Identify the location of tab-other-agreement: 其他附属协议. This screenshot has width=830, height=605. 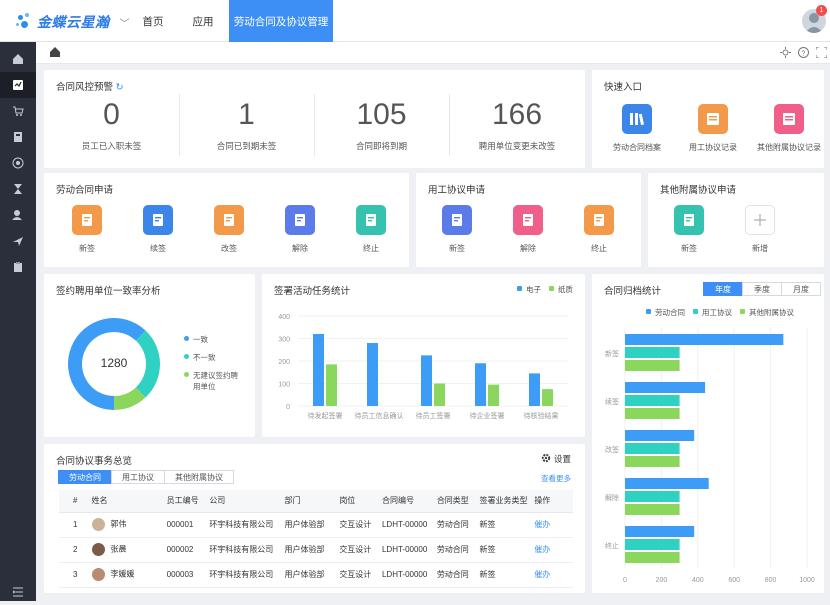
(199, 477).